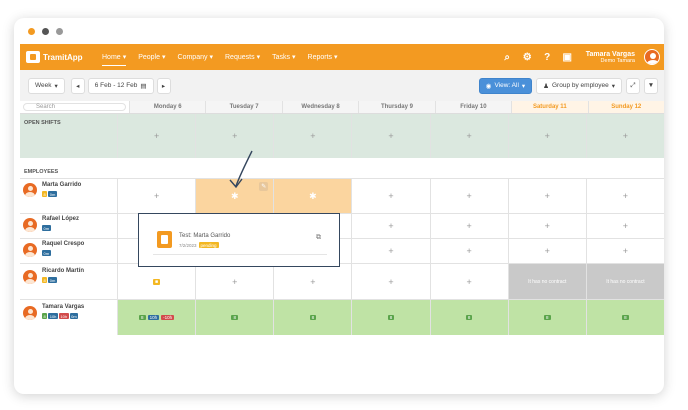 Image resolution: width=688 pixels, height=410 pixels. Describe the element at coordinates (124, 57) in the screenshot. I see `chevron-down-icon: ▾` at that location.